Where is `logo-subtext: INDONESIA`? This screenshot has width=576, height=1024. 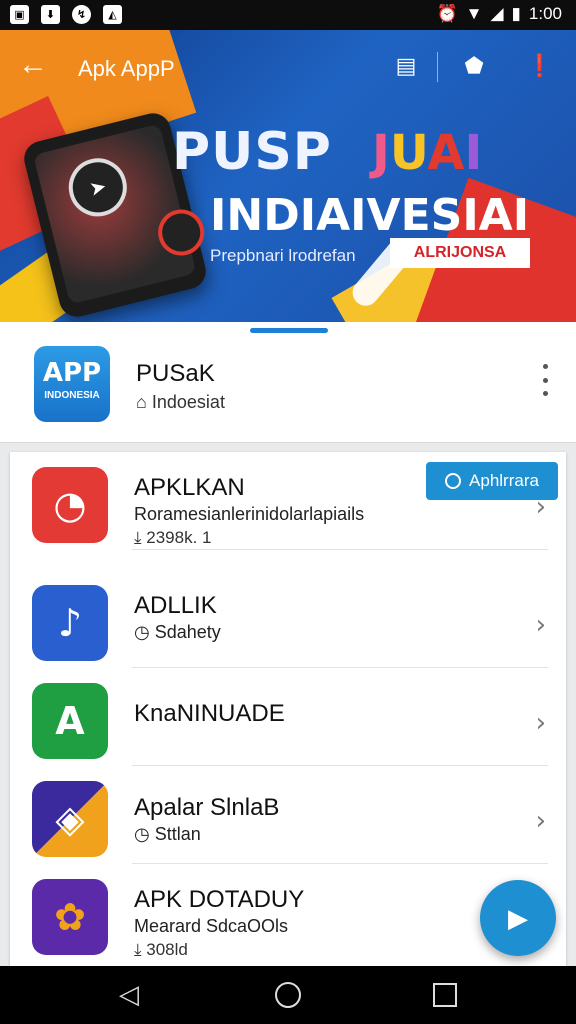
logo-subtext: INDONESIA is located at coordinates (72, 395).